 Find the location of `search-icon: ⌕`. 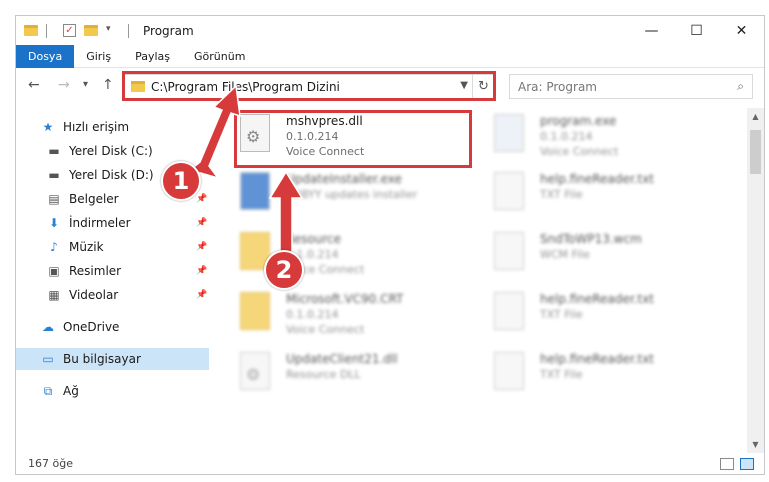

search-icon: ⌕ is located at coordinates (740, 86).